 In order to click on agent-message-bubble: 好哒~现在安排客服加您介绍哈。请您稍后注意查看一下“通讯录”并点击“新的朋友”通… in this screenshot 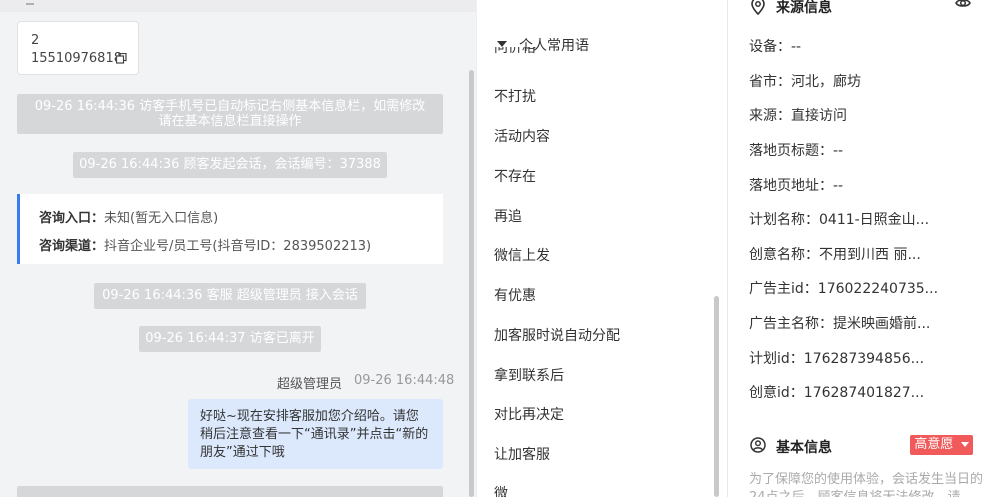, I will do `click(315, 434)`.